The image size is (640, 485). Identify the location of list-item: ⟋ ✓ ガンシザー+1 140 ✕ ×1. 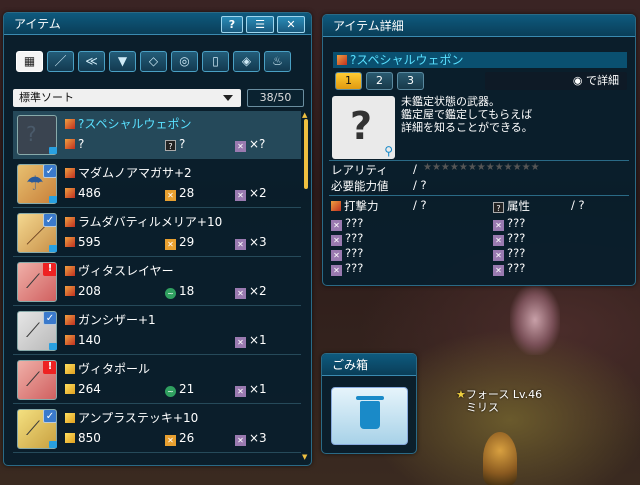
(157, 331).